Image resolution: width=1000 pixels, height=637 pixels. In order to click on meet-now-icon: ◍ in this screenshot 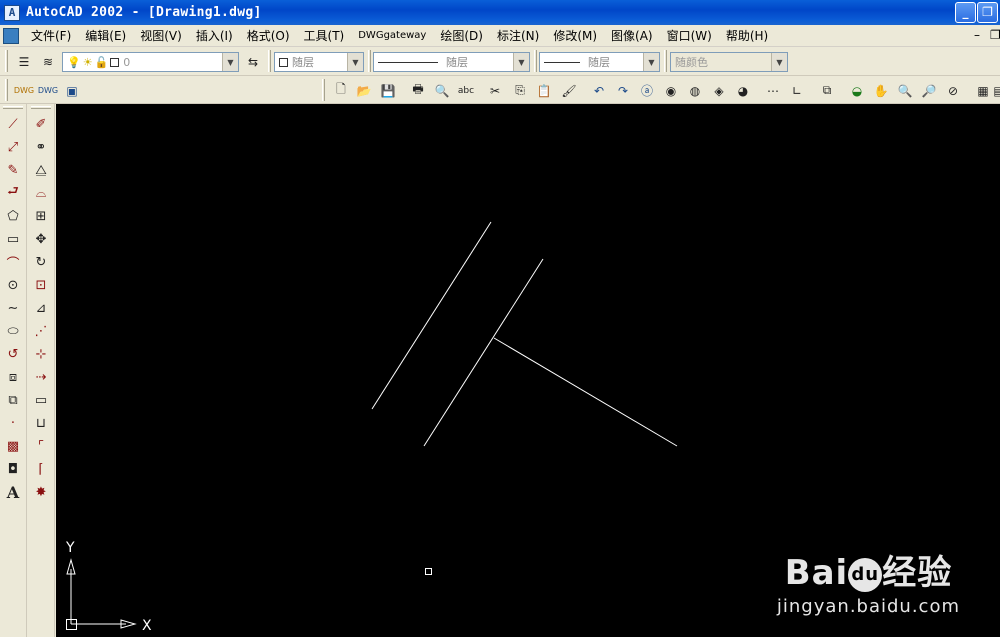, I will do `click(695, 90)`.